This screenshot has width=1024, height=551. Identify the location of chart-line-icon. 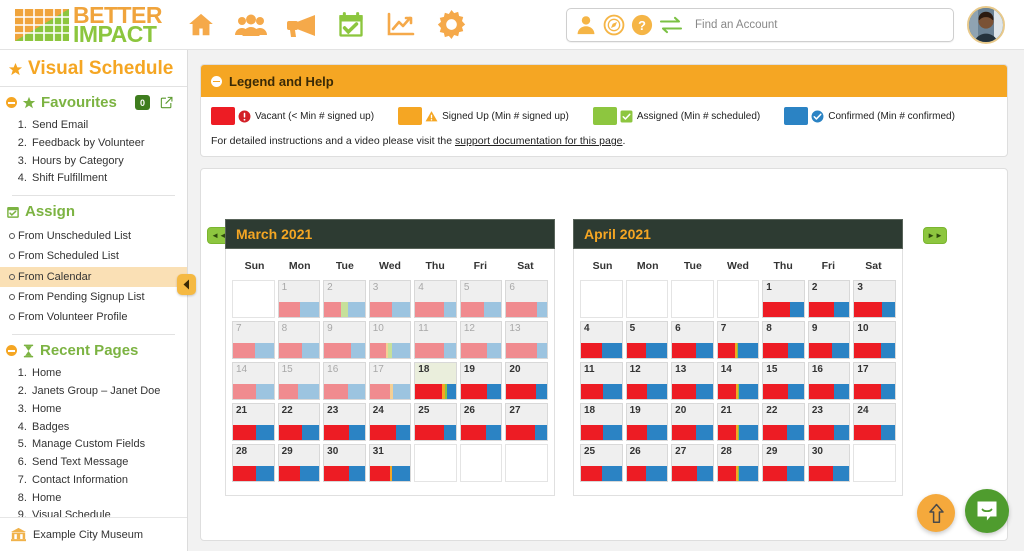
(401, 25).